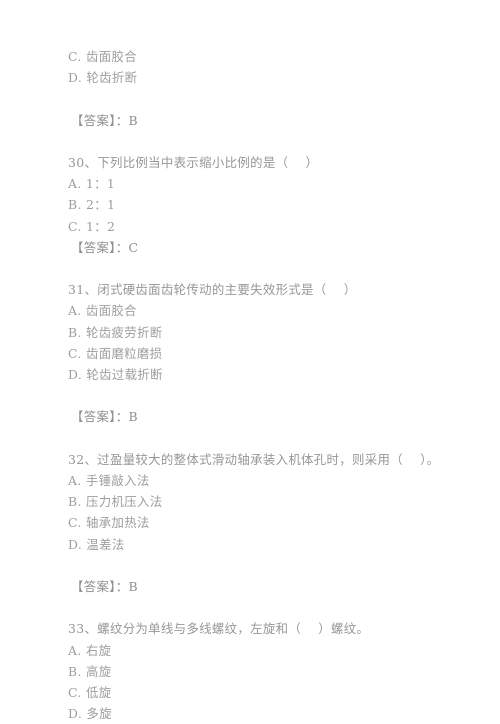  I want to click on option-line: B. 压力机压入法, so click(115, 502).